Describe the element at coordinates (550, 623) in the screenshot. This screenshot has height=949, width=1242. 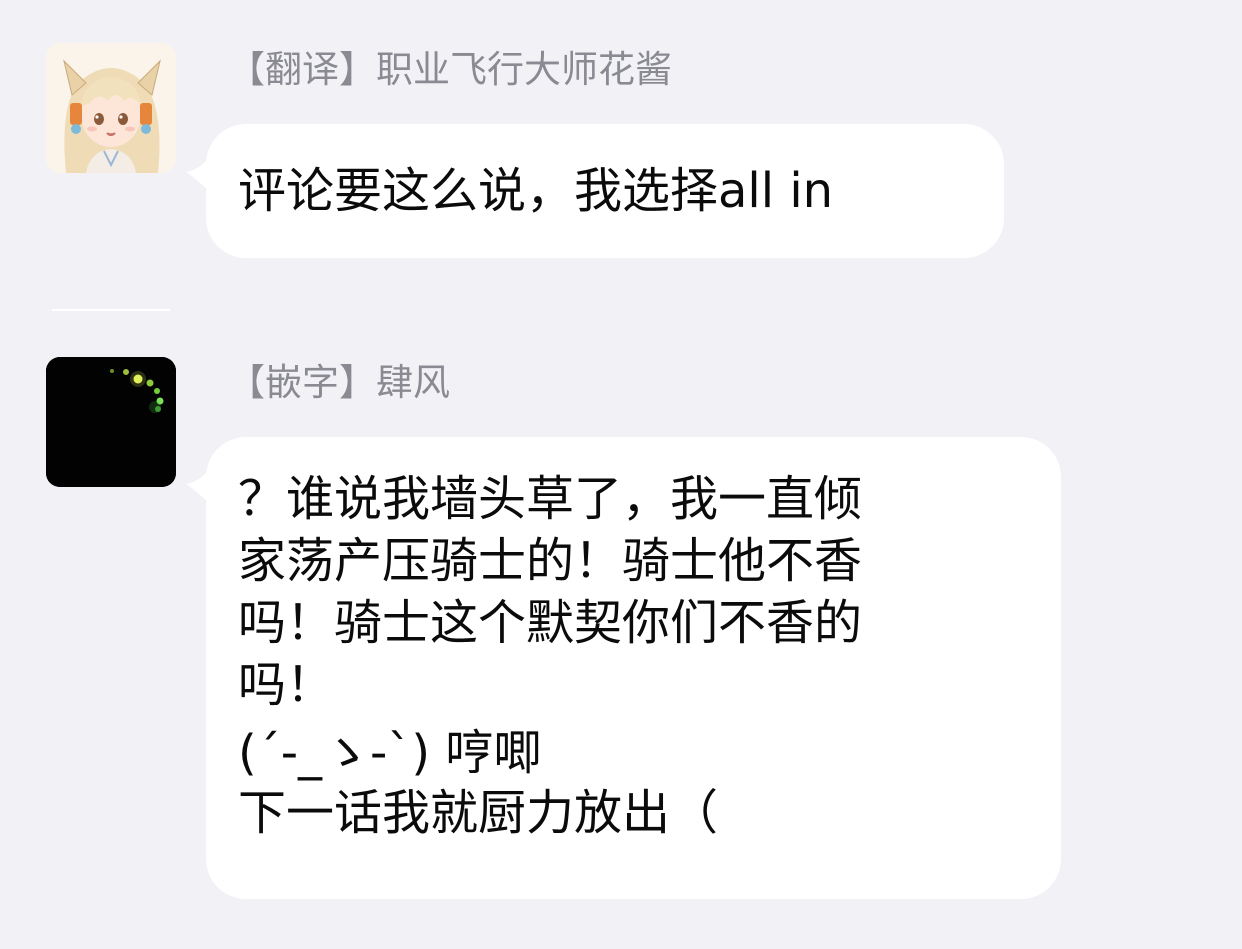
I see `message-text-line: 吗！骑士这个默契你们不香的` at that location.